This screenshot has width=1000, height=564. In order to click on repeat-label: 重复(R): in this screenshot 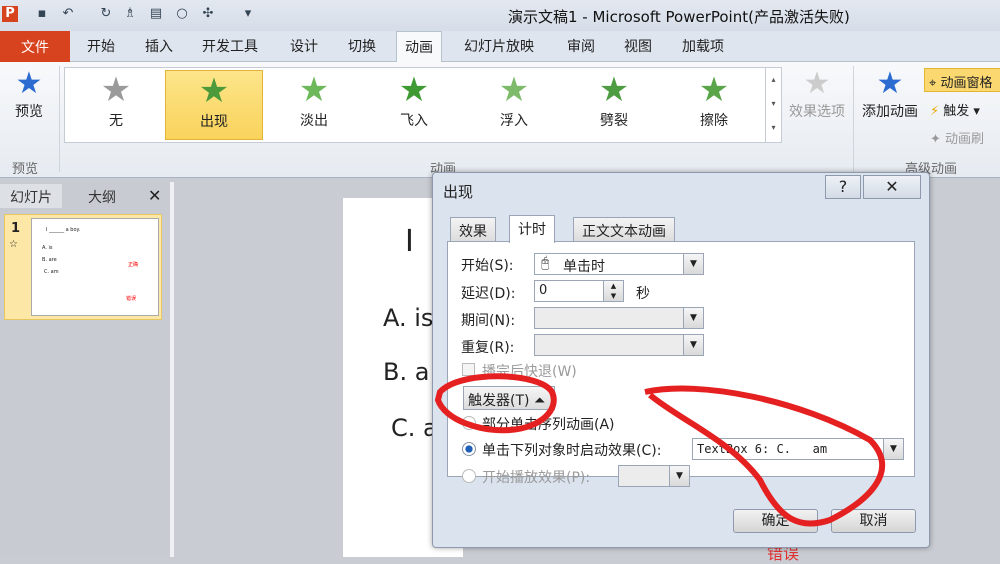, I will do `click(488, 348)`.